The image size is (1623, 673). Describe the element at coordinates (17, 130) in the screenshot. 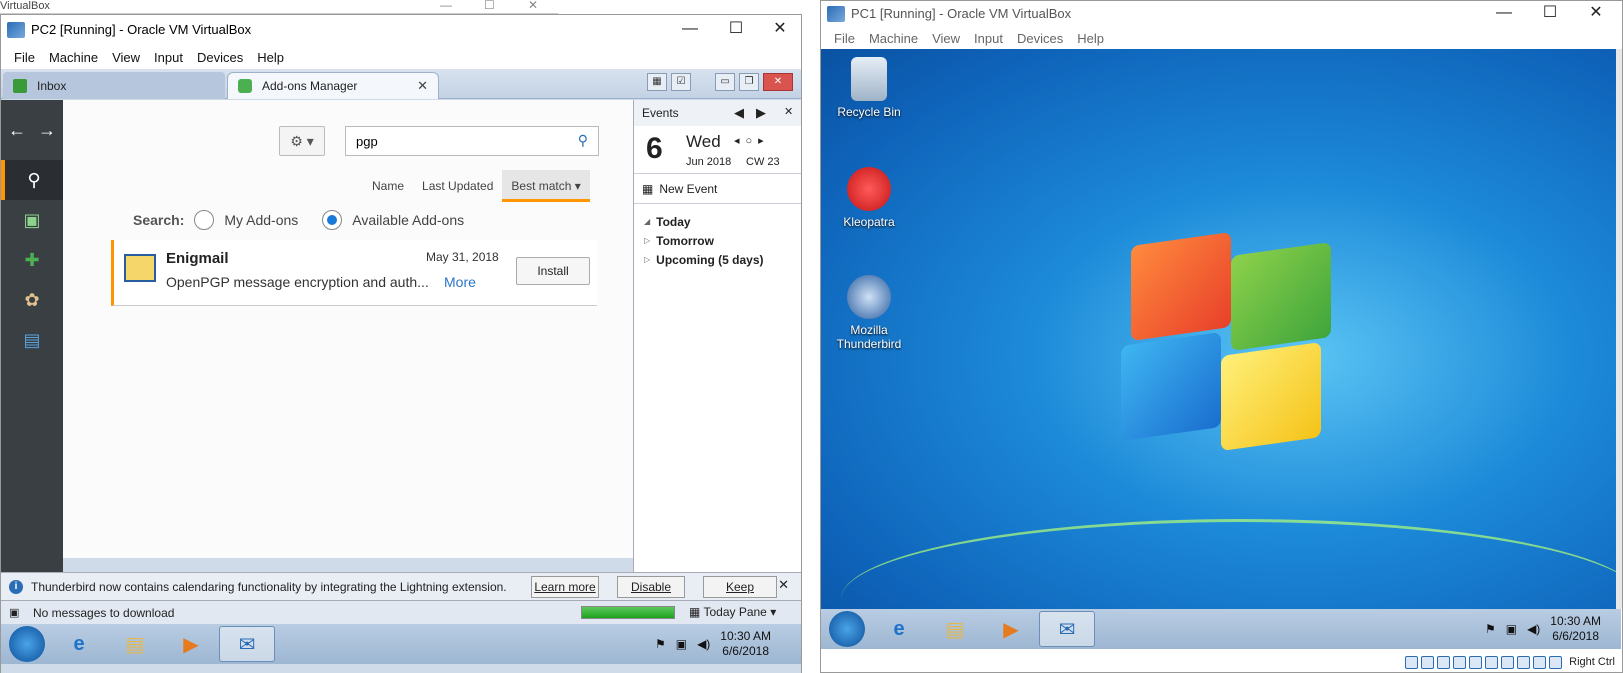

I see `back-arrow-icon: ←` at that location.